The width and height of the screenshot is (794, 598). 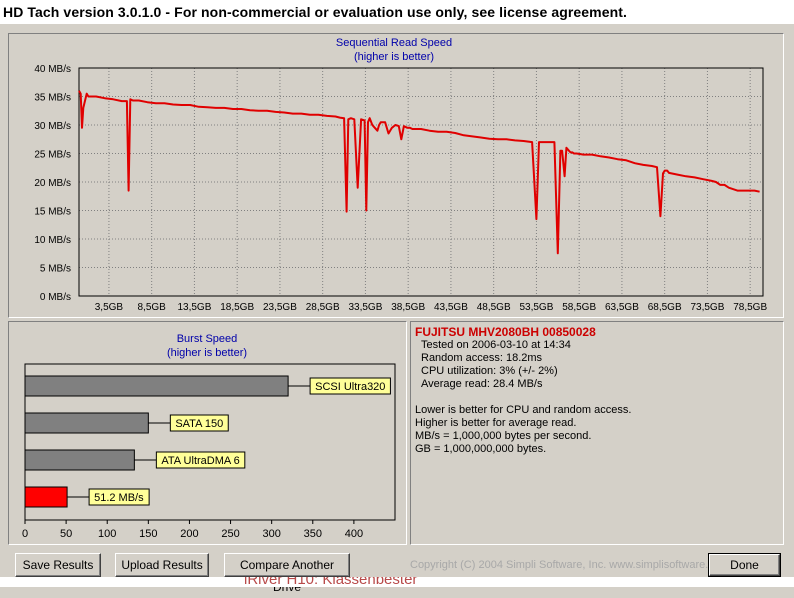 What do you see at coordinates (536, 307) in the screenshot?
I see `seq-x-tick-label: 53,5GB` at bounding box center [536, 307].